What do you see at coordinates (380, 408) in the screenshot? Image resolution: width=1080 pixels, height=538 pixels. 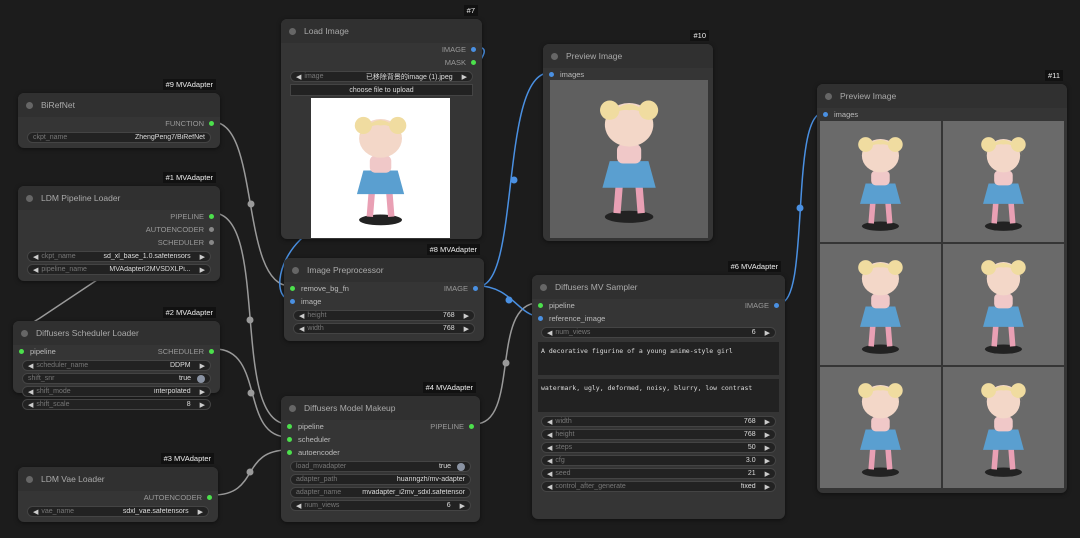 I see `node-title-bar: Diffusers Model Makeup` at bounding box center [380, 408].